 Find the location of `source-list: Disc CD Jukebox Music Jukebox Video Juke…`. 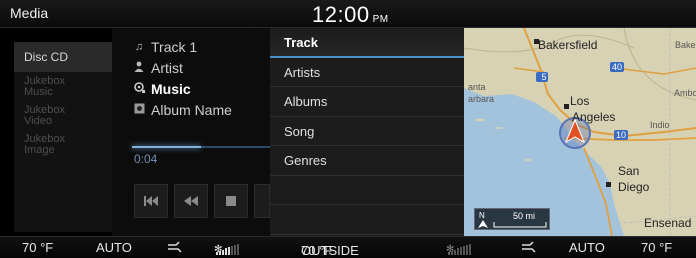

source-list: Disc CD Jukebox Music Jukebox Video Juke… is located at coordinates (63, 137).